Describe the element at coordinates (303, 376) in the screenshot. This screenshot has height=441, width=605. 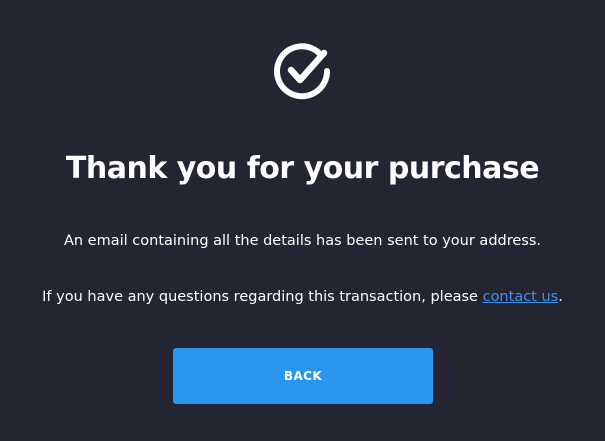
I see `back-button: BACK` at that location.